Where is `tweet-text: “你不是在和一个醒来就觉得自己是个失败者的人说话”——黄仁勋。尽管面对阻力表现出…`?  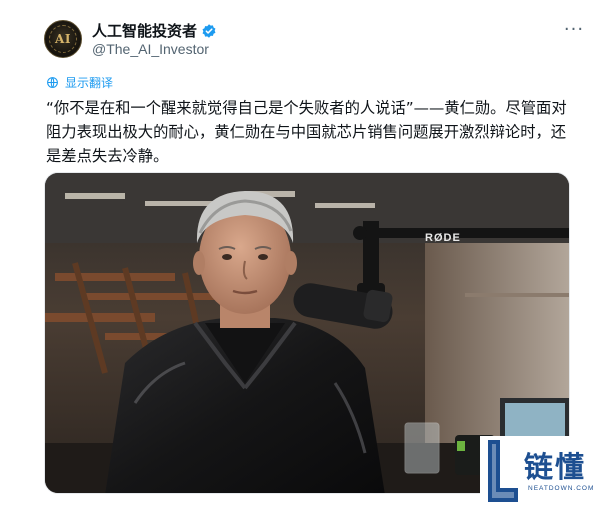
tweet-text: “你不是在和一个醒来就觉得自己是个失败者的人说话”——黄仁勋。尽管面对阻力表现出… is located at coordinates (306, 132).